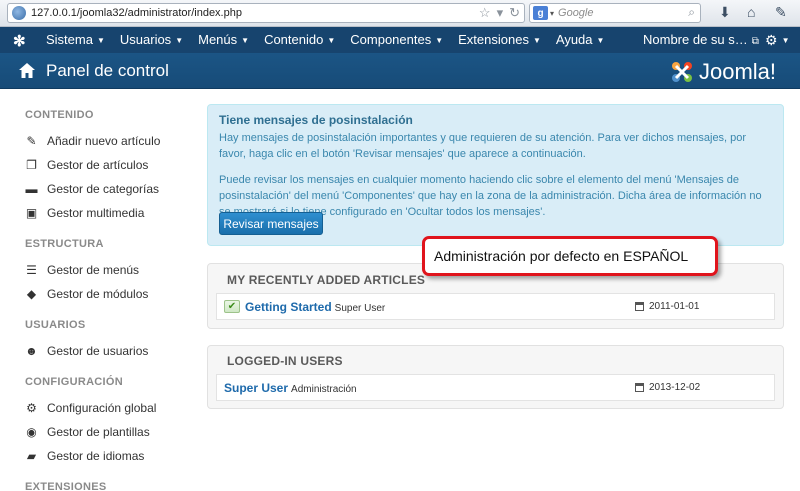 The image size is (800, 491). I want to click on article-date: 2011-01-01, so click(674, 306).